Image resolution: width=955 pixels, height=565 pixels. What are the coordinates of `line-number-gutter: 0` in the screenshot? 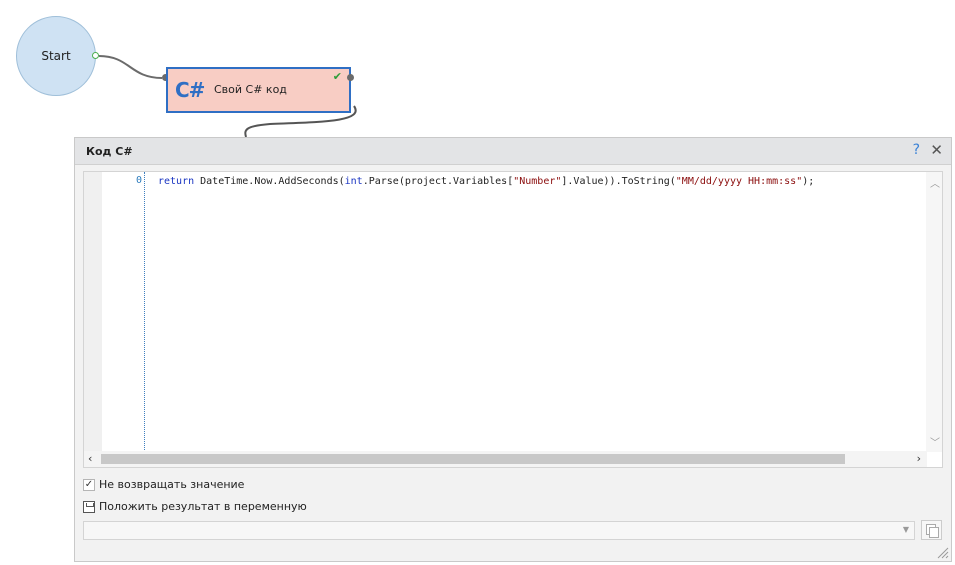 It's located at (123, 312).